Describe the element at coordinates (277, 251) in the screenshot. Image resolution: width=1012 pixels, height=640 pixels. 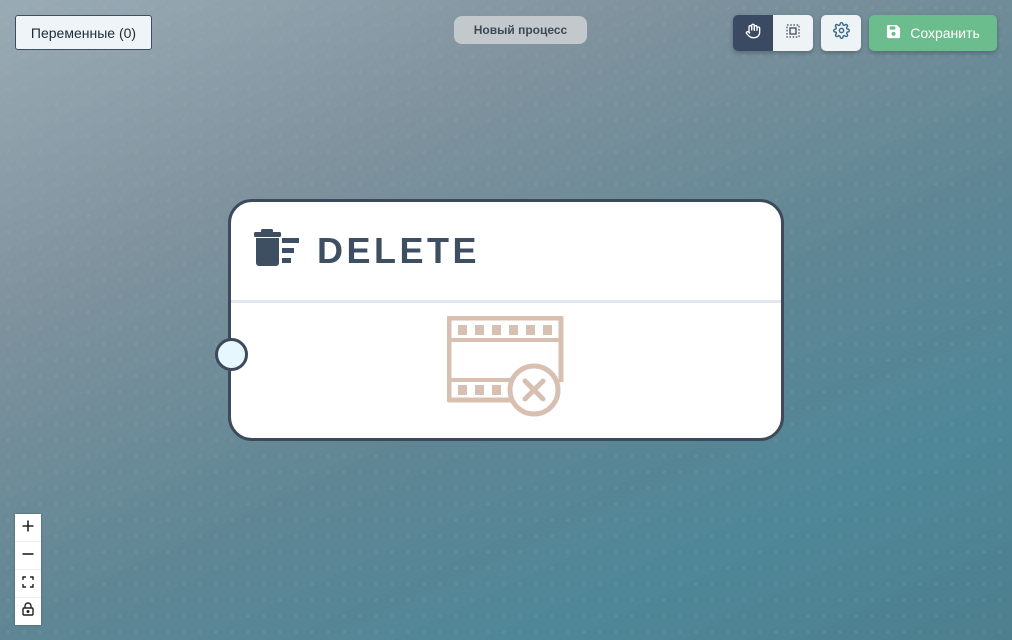
I see `trash-lines-icon` at that location.